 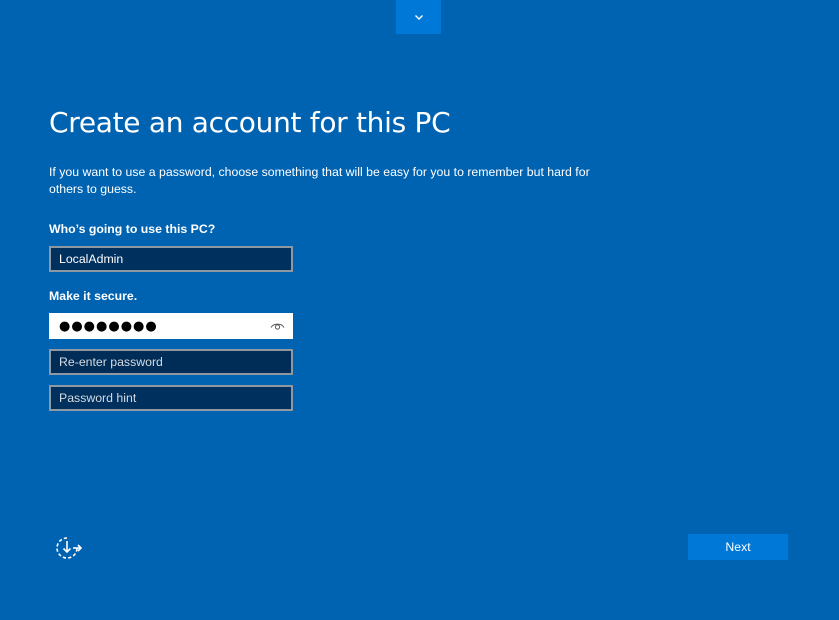 What do you see at coordinates (108, 326) in the screenshot?
I see `password-value: ●●●●●●●●` at bounding box center [108, 326].